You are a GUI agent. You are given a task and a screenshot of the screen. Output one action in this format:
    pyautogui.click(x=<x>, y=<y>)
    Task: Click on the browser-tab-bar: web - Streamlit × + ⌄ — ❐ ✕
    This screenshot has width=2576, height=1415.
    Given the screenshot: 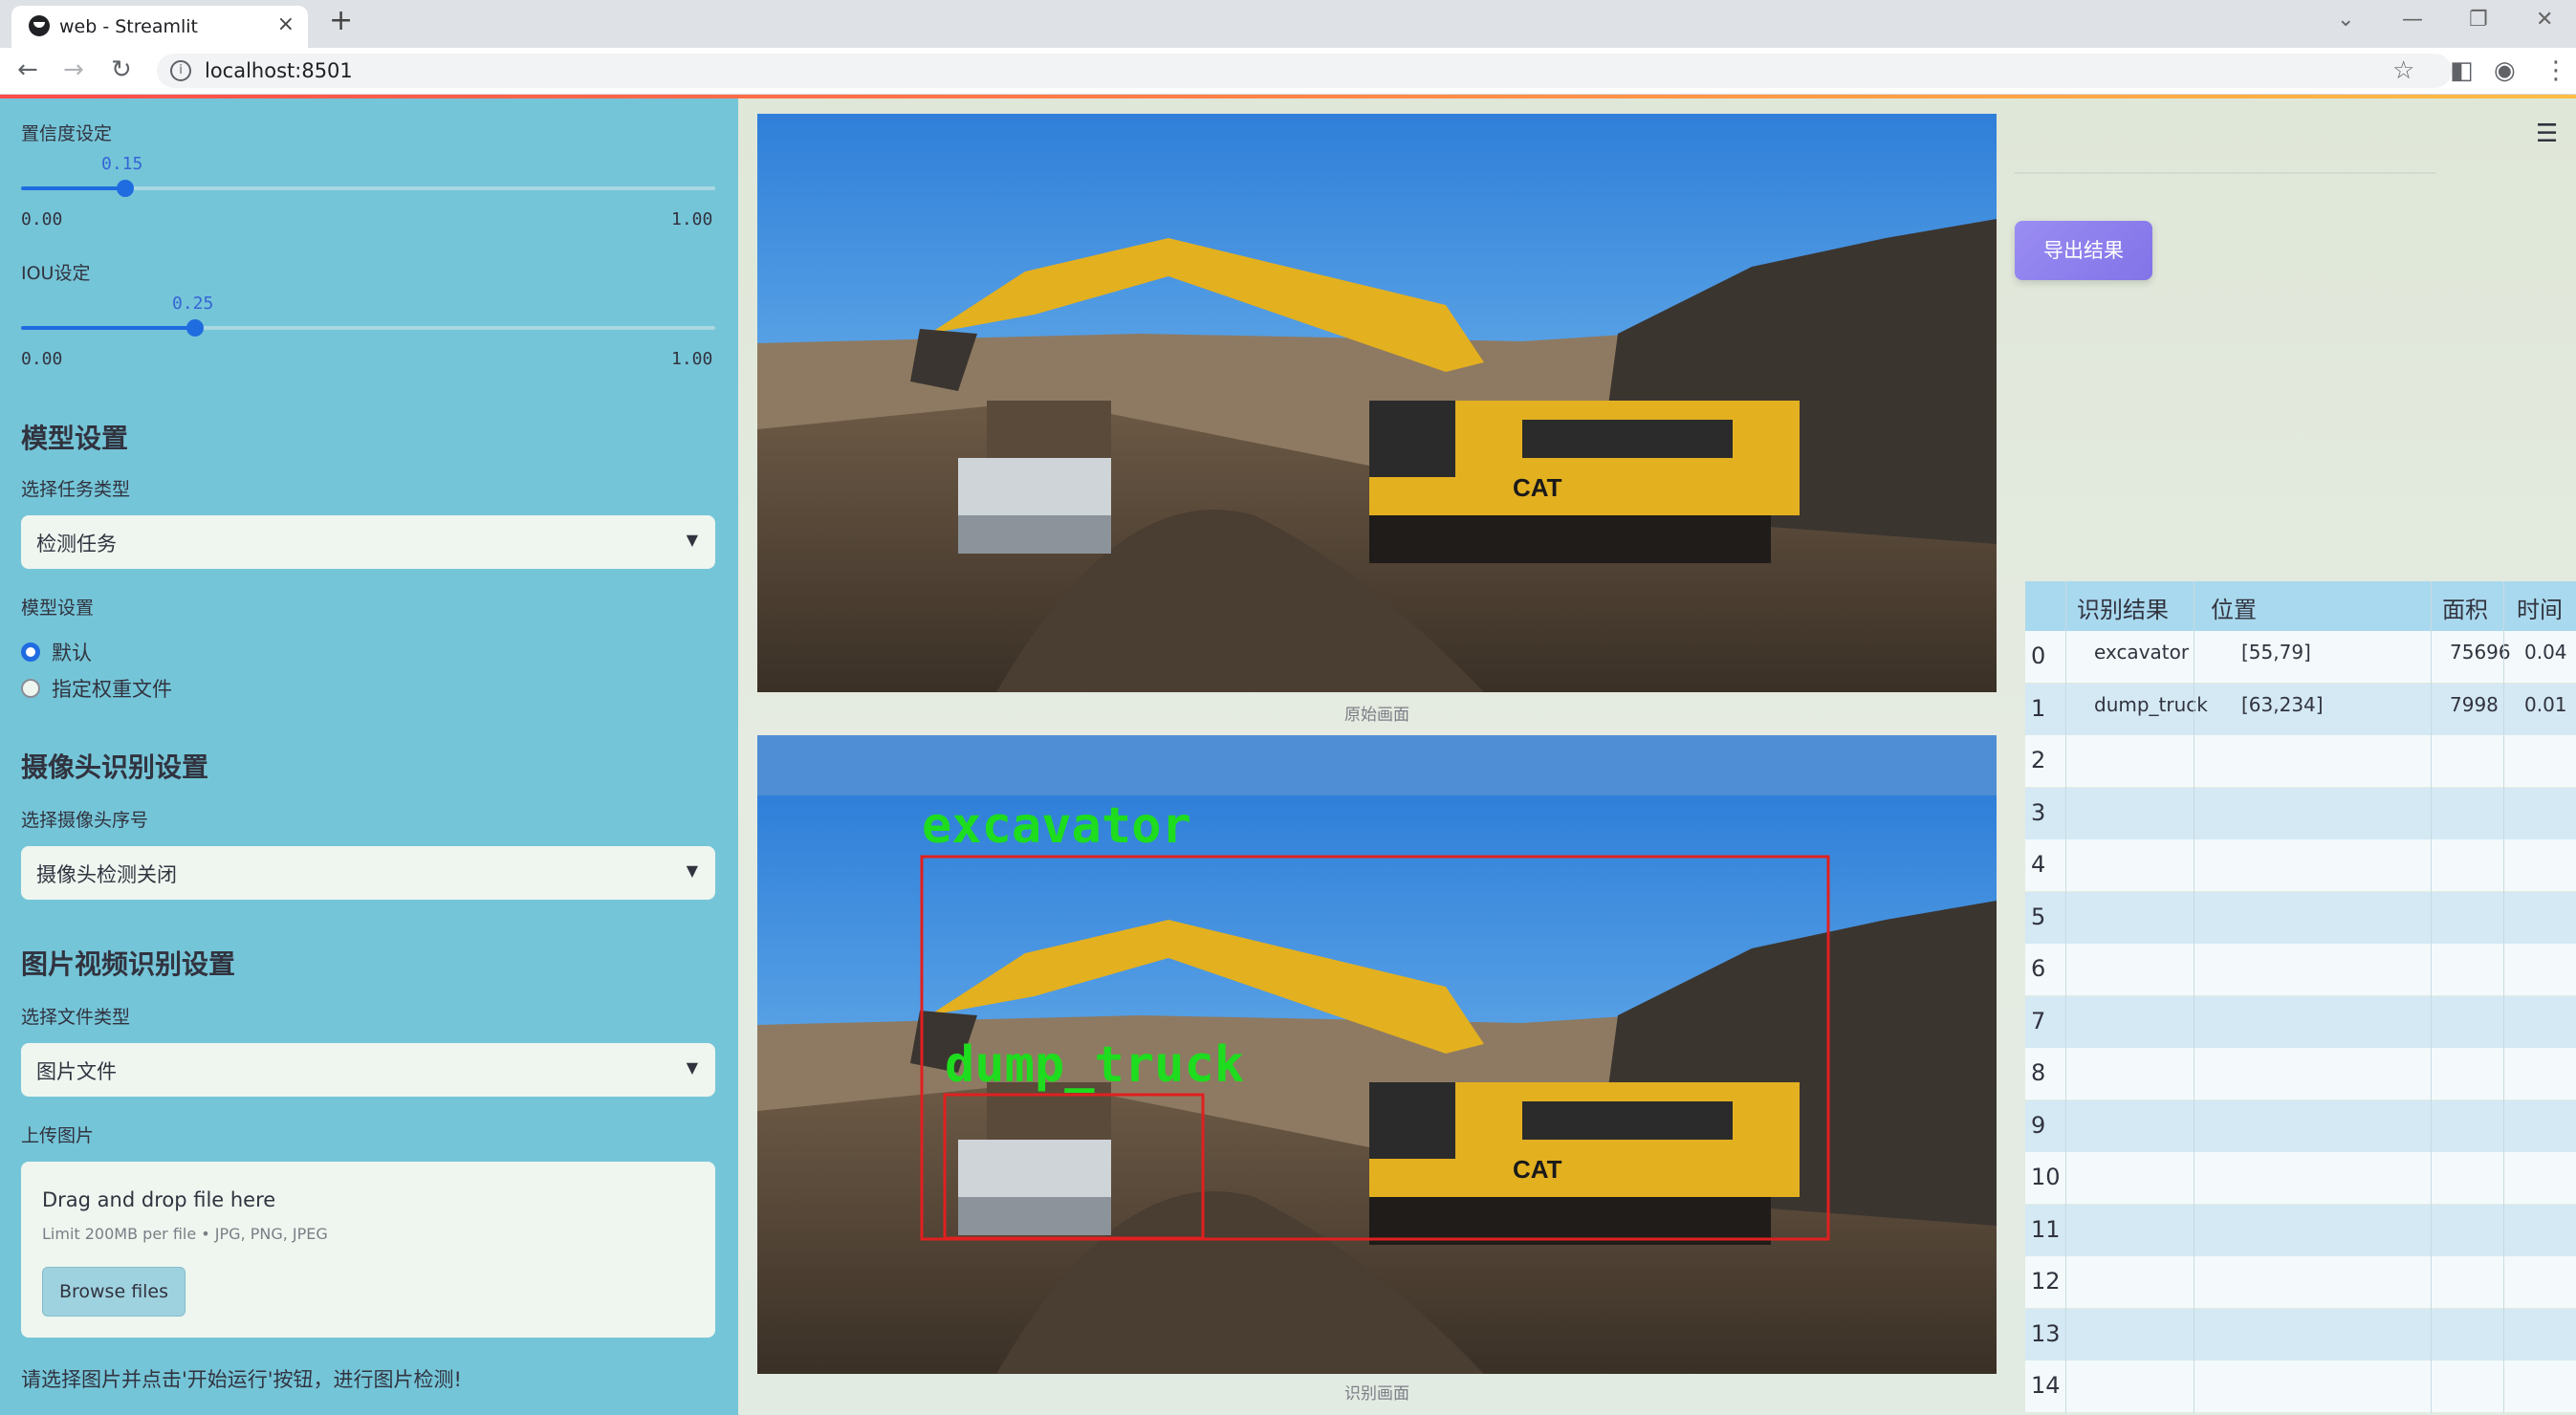 What is the action you would take?
    pyautogui.click(x=1288, y=24)
    